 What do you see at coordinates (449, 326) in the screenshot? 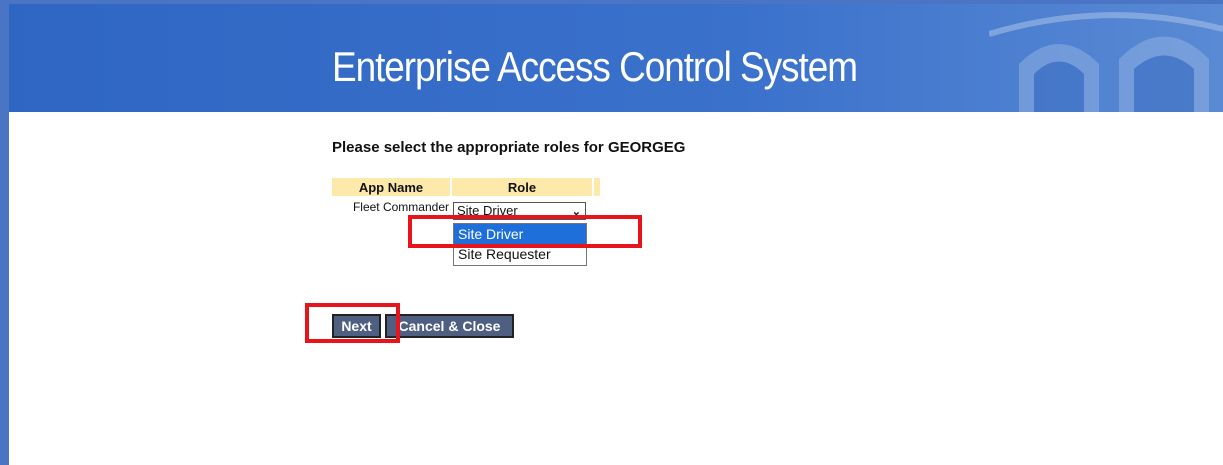
I see `cancel-close-button: Cancel & Close` at bounding box center [449, 326].